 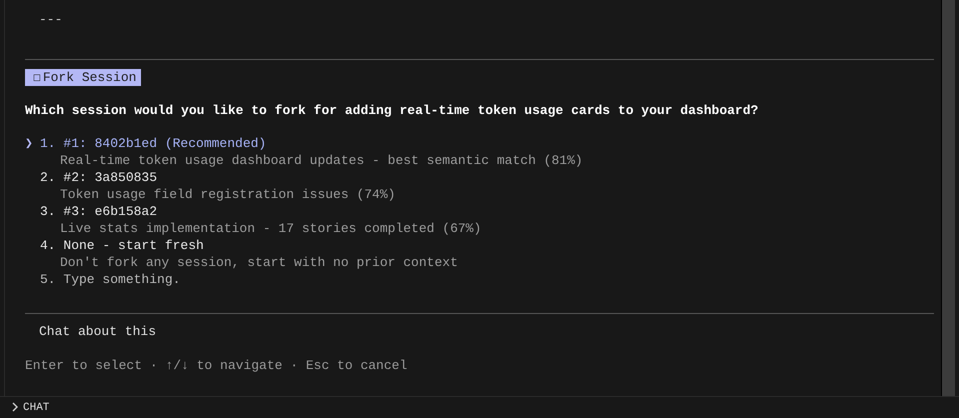 I want to click on option-item: 3. #3: e6b158a2, so click(x=99, y=211).